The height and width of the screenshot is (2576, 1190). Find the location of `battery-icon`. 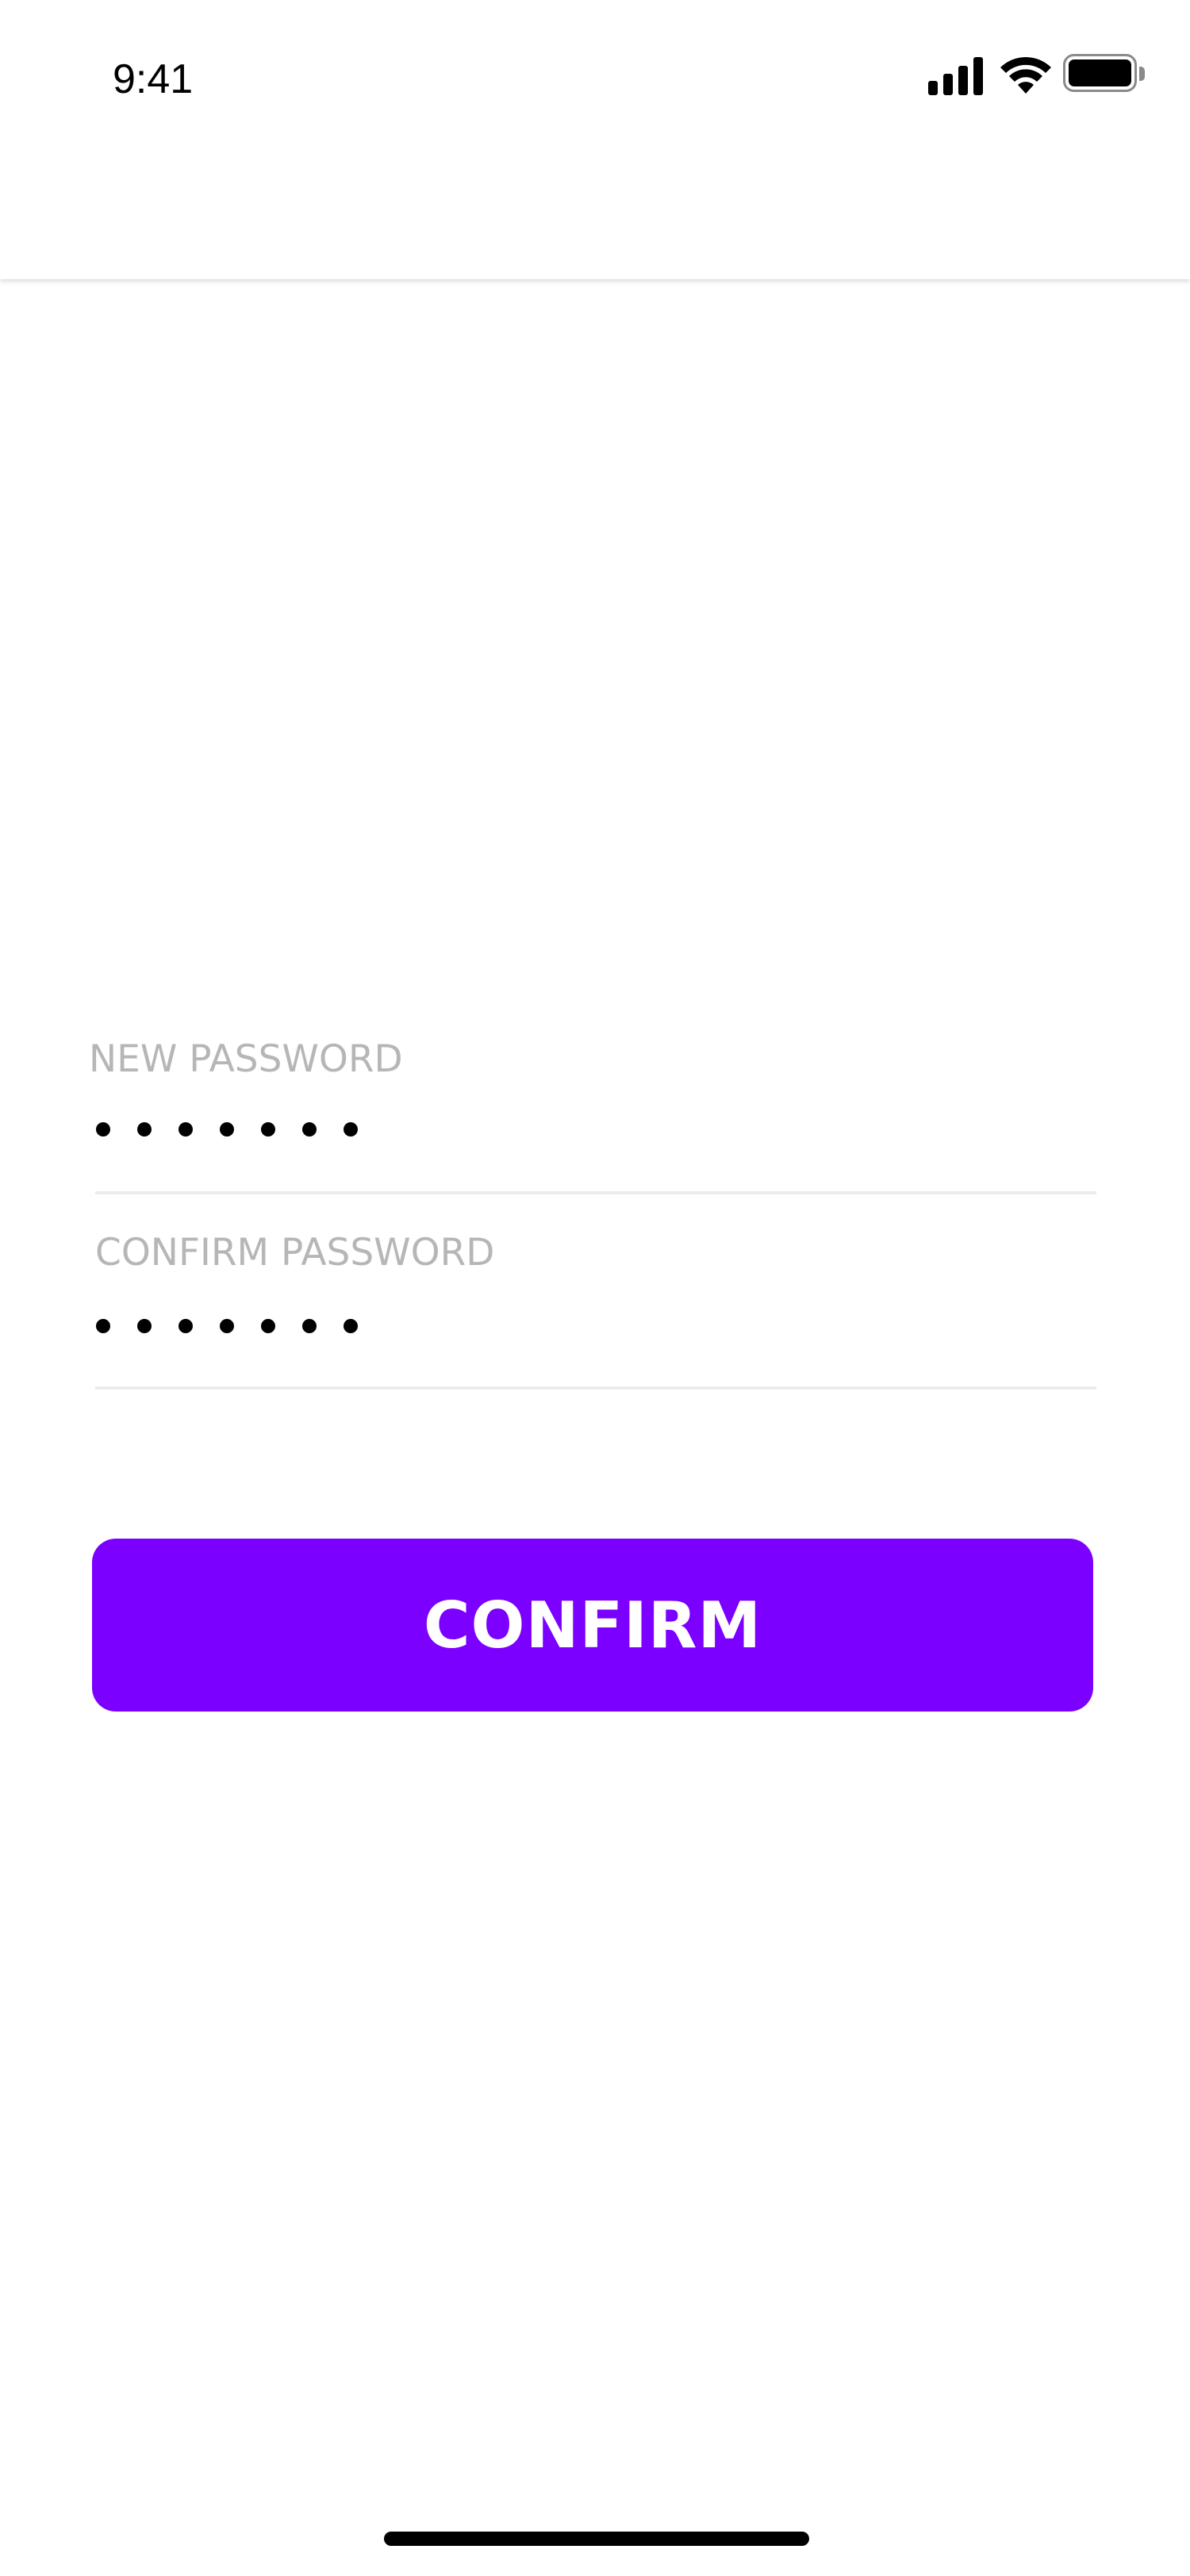

battery-icon is located at coordinates (1104, 73).